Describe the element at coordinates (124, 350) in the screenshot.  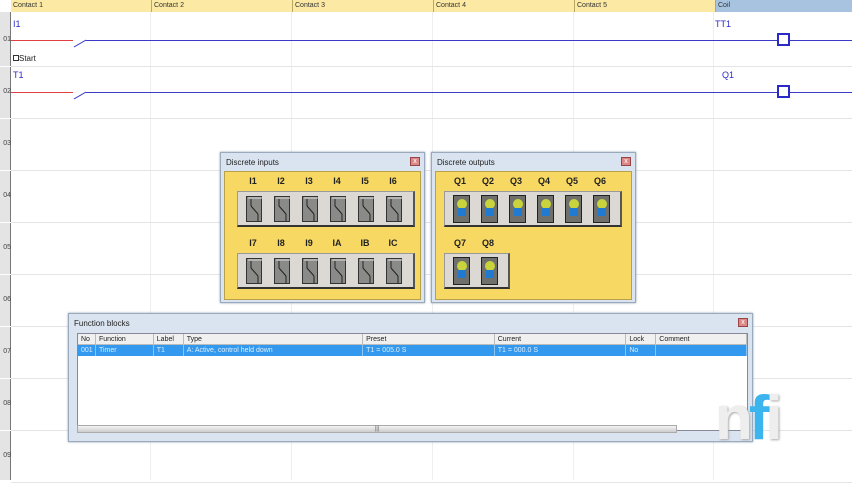
I see `cell-function: Timer` at that location.